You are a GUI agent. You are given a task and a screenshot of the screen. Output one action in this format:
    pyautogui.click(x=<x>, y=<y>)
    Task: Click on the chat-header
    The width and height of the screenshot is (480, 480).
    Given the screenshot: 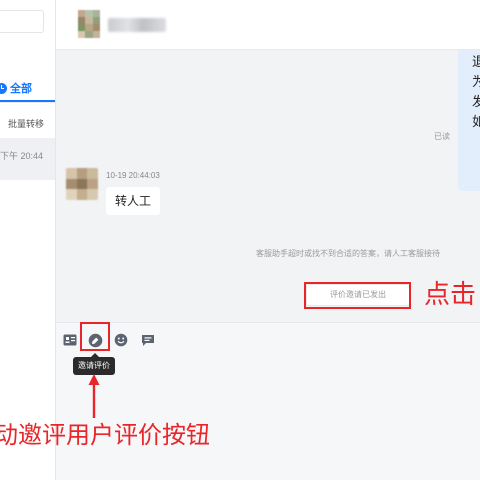 What is the action you would take?
    pyautogui.click(x=268, y=25)
    